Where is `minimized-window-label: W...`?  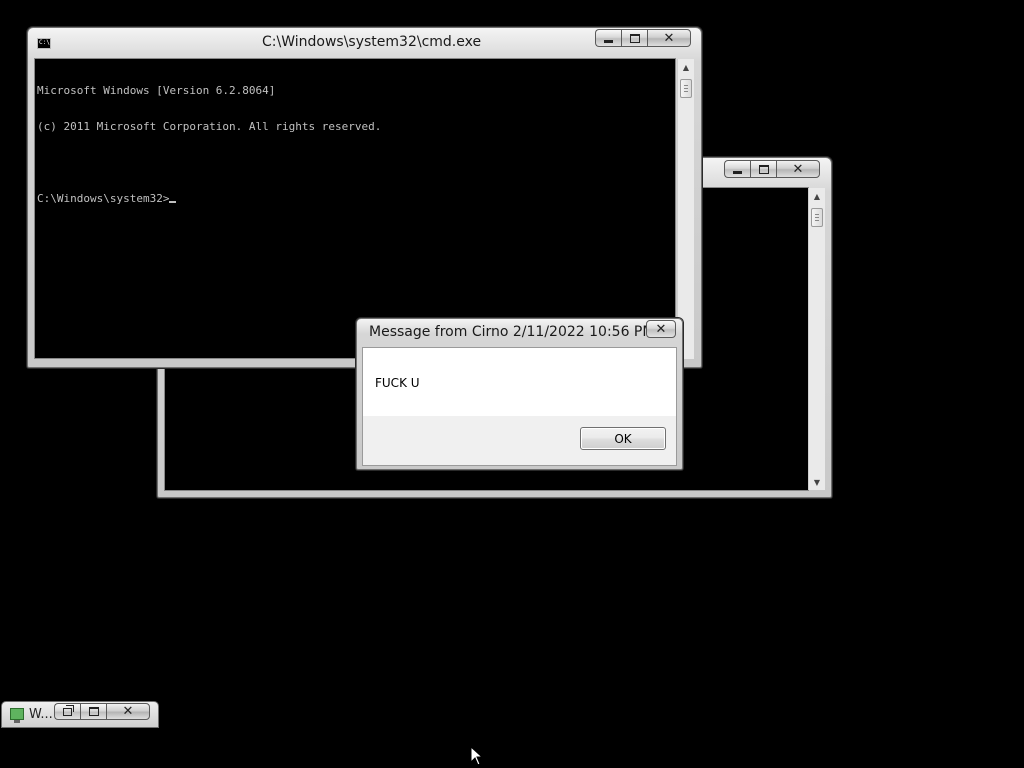
minimized-window-label: W... is located at coordinates (41, 714).